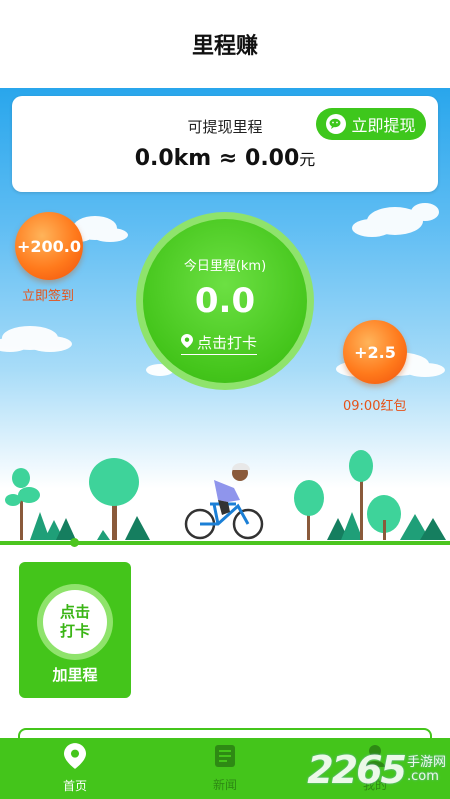 The height and width of the screenshot is (799, 450). What do you see at coordinates (74, 786) in the screenshot?
I see `tab-home-label: 首页` at bounding box center [74, 786].